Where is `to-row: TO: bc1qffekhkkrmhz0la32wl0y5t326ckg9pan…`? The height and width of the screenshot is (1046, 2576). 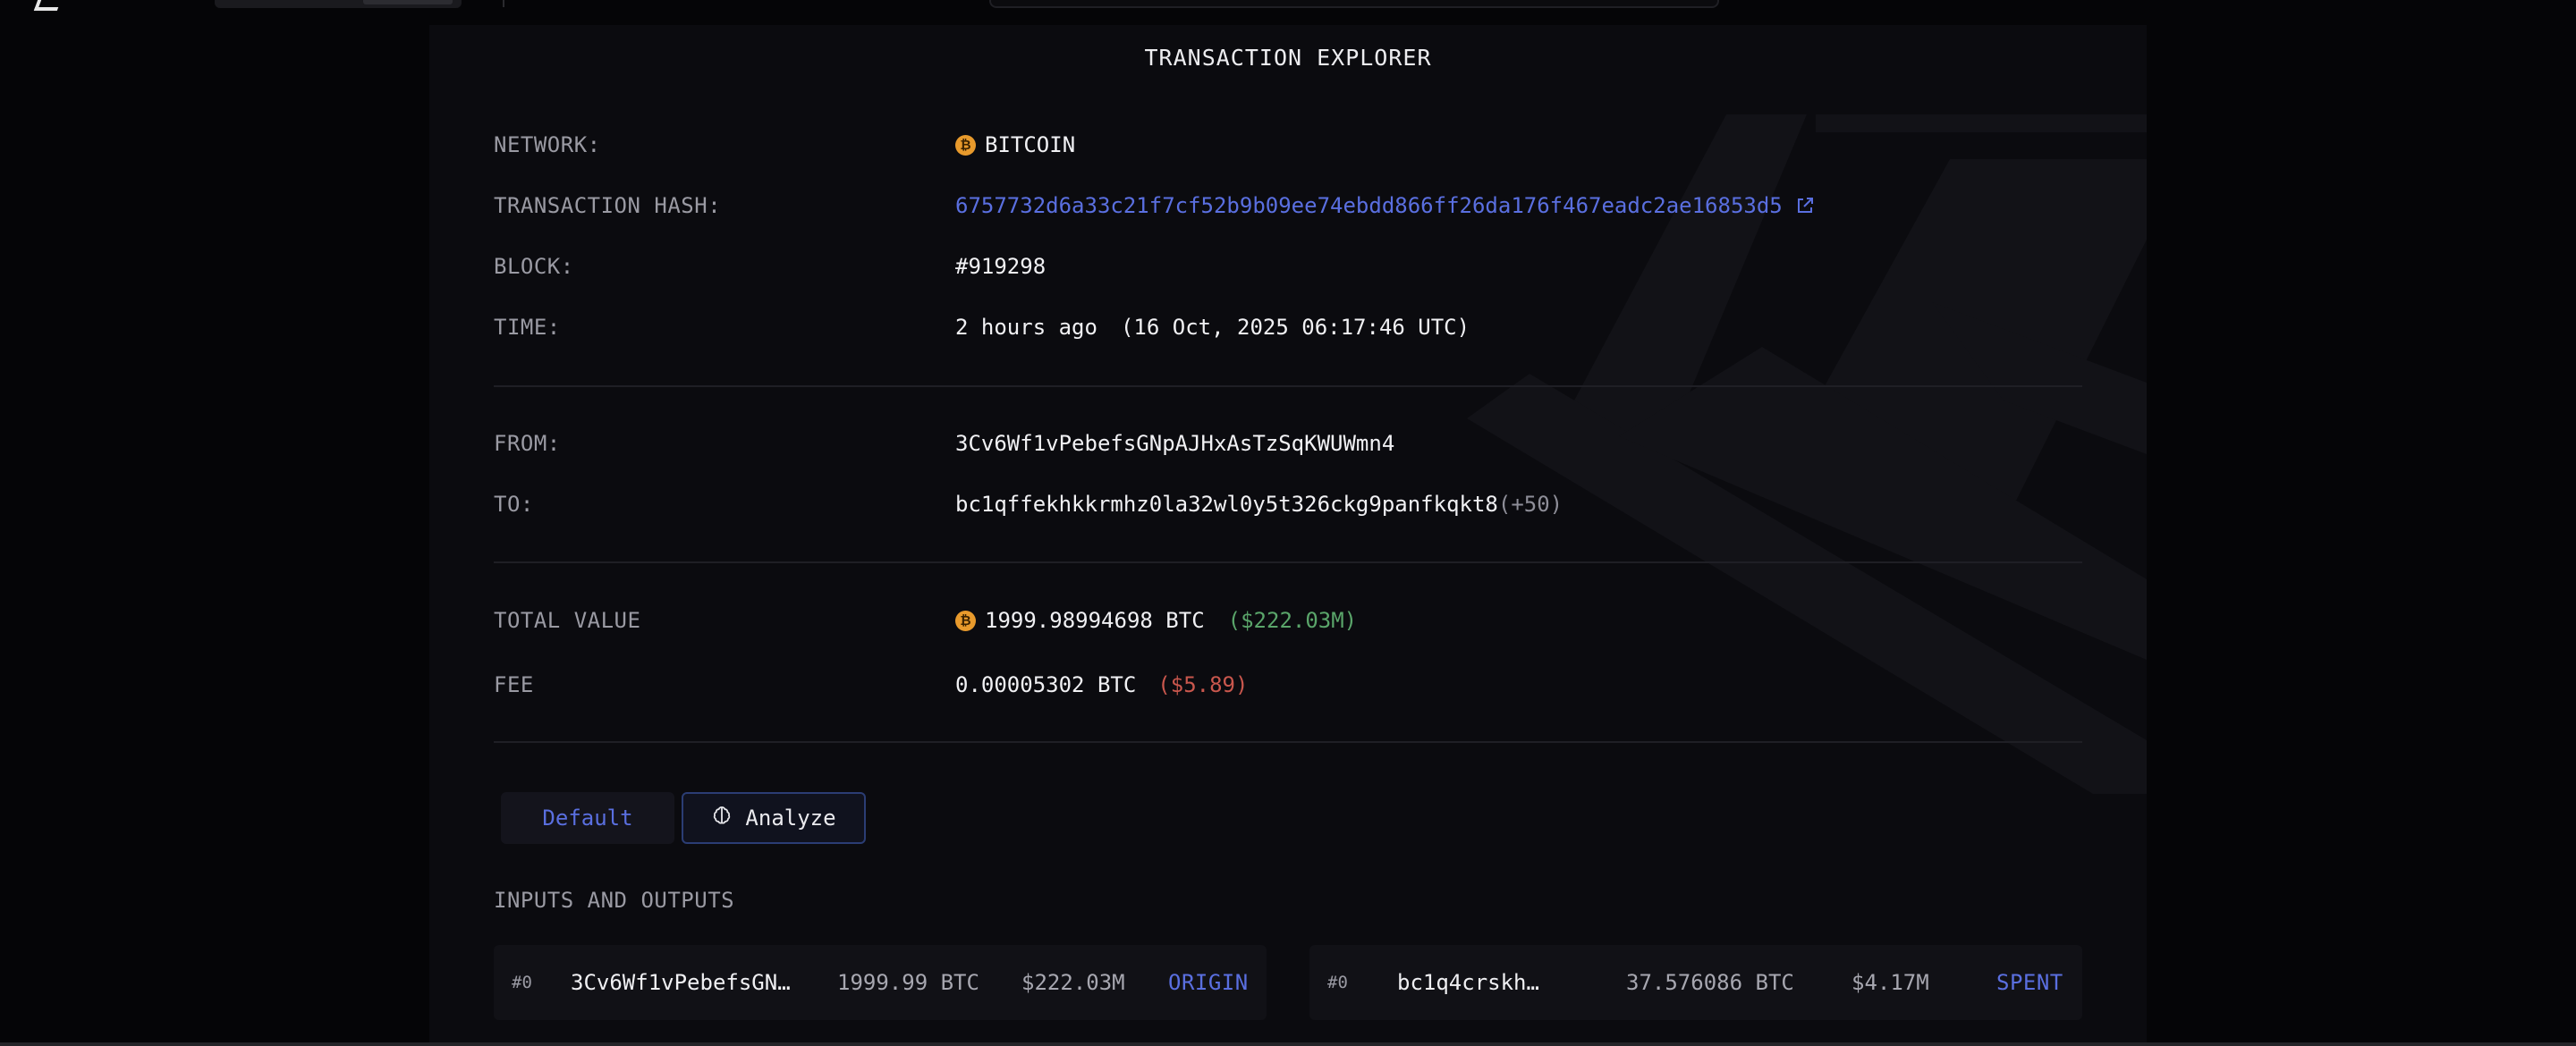
to-row: TO: bc1qffekhkkrmhz0la32wl0y5t326ckg9pan… is located at coordinates (1288, 504).